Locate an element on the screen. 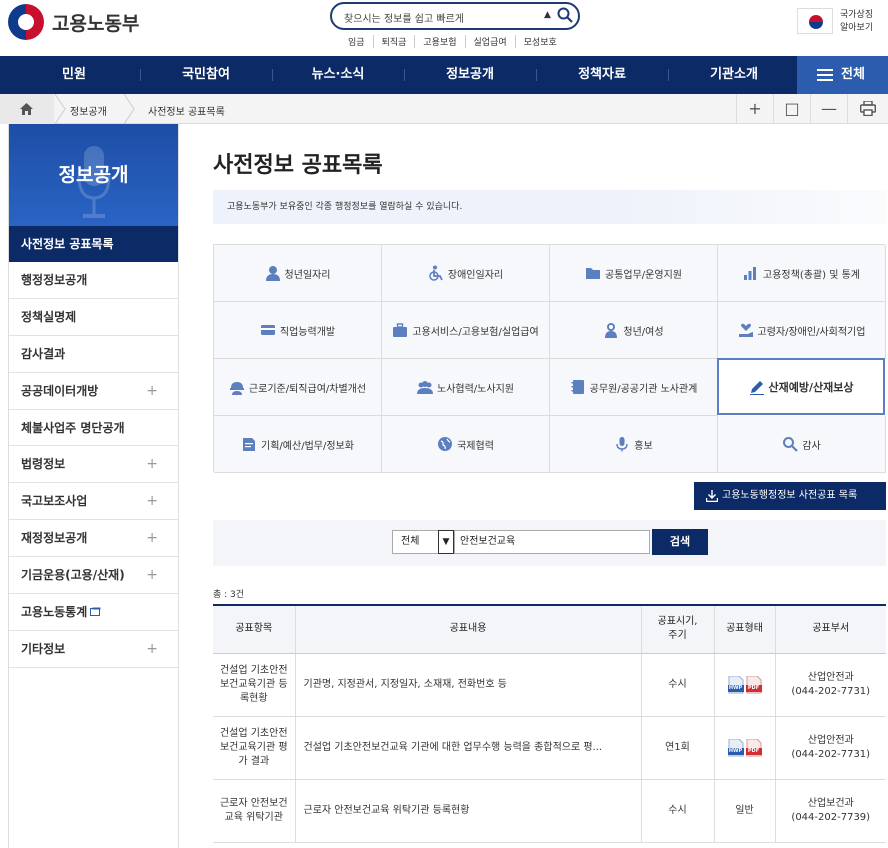  nav-item-participation: 국민참여 is located at coordinates (206, 75).